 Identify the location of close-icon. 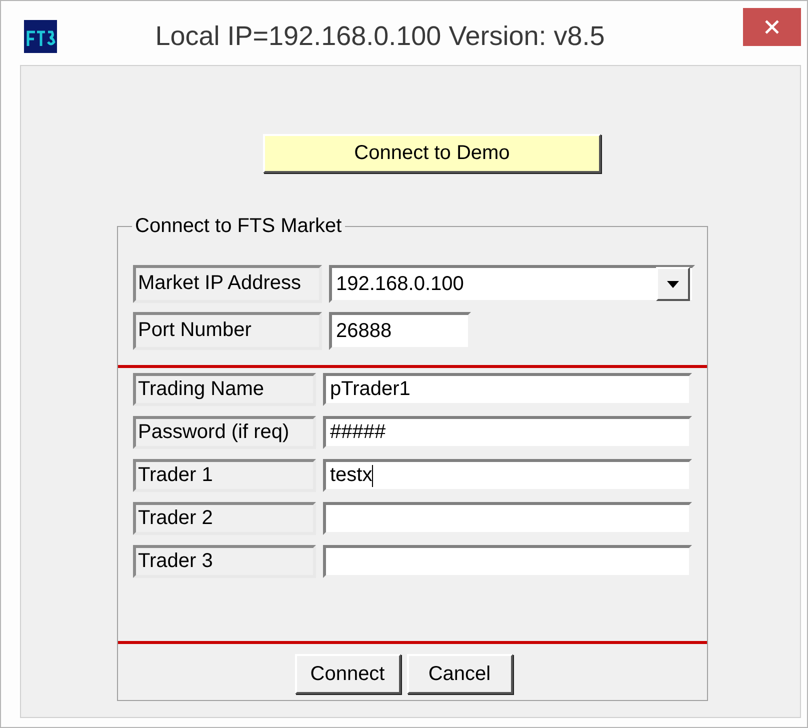
(772, 27).